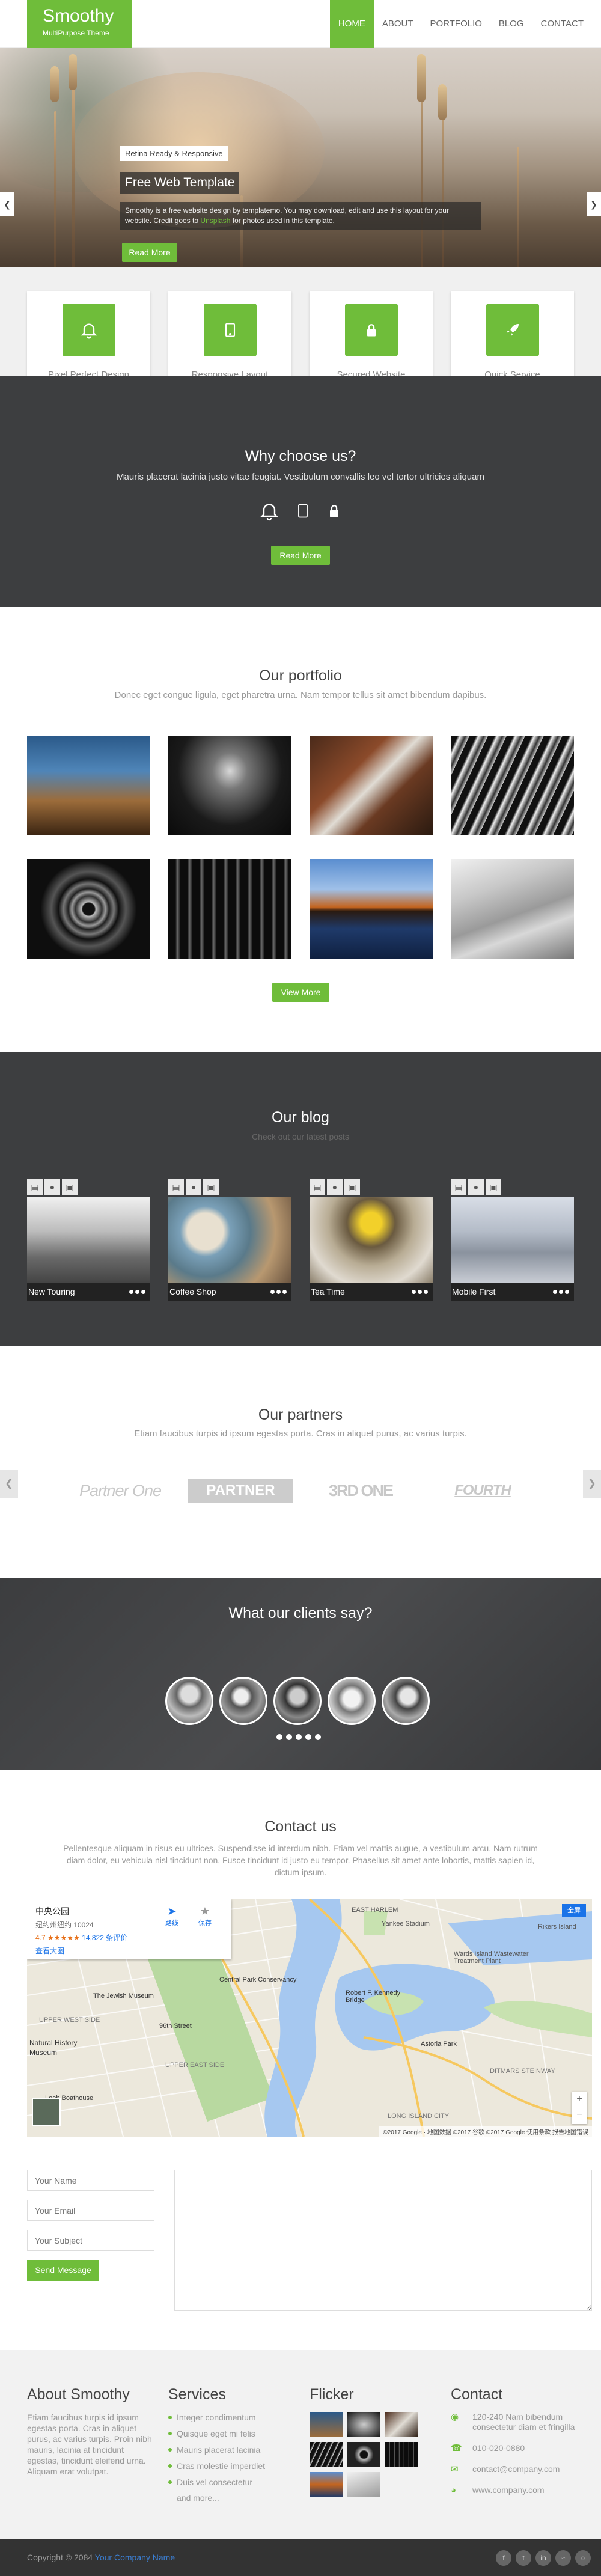  What do you see at coordinates (574, 1910) in the screenshot?
I see `map-fullscreen-button: 全屏` at bounding box center [574, 1910].